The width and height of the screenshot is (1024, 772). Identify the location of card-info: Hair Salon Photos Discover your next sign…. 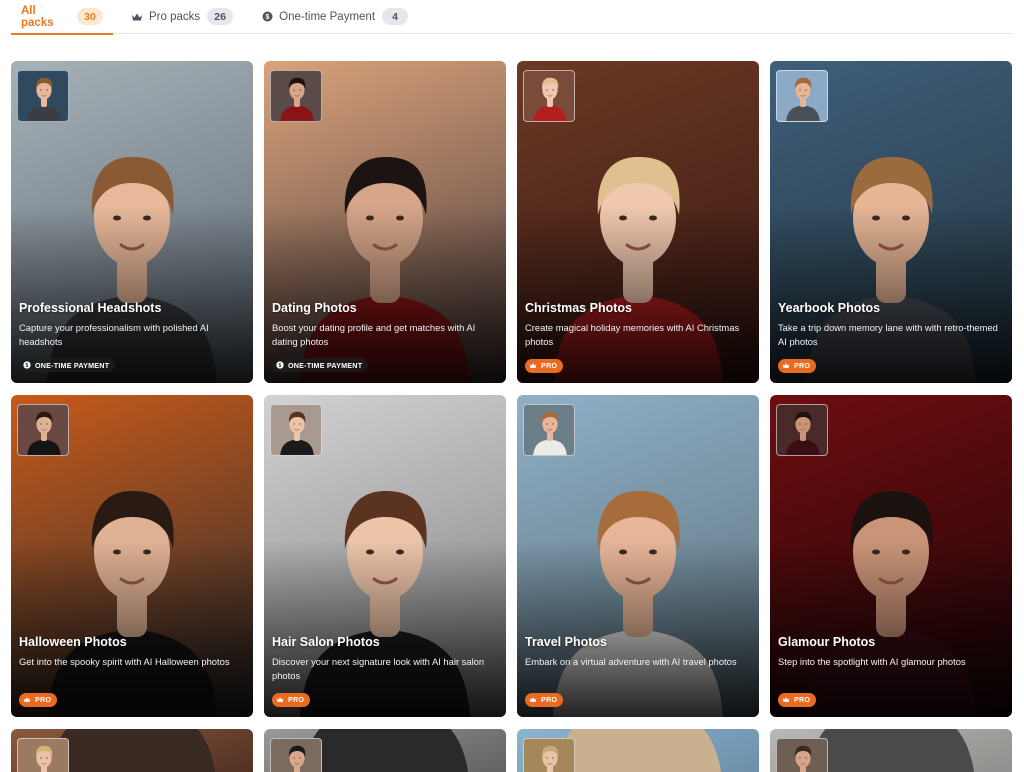
(385, 671).